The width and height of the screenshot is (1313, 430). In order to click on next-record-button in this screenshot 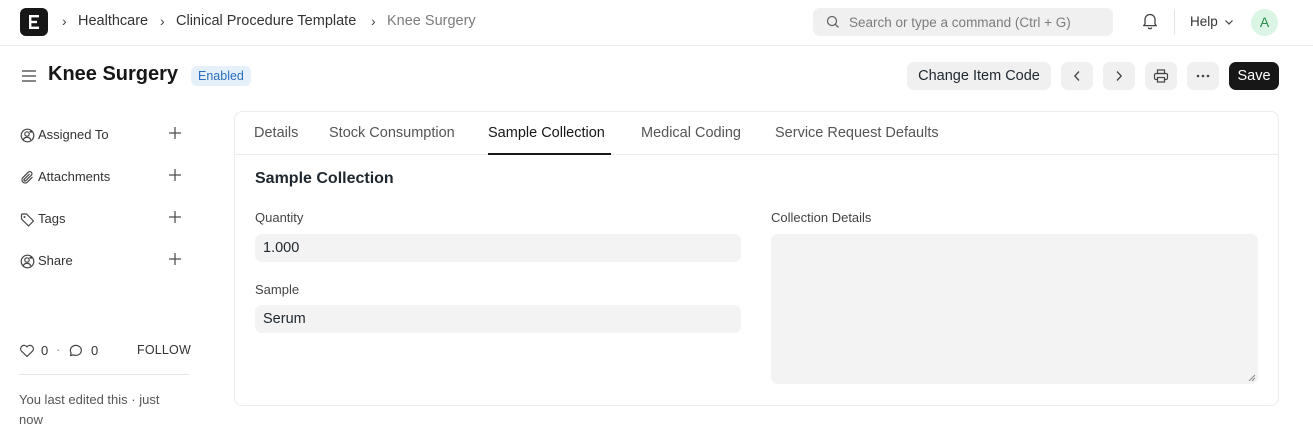, I will do `click(1119, 76)`.